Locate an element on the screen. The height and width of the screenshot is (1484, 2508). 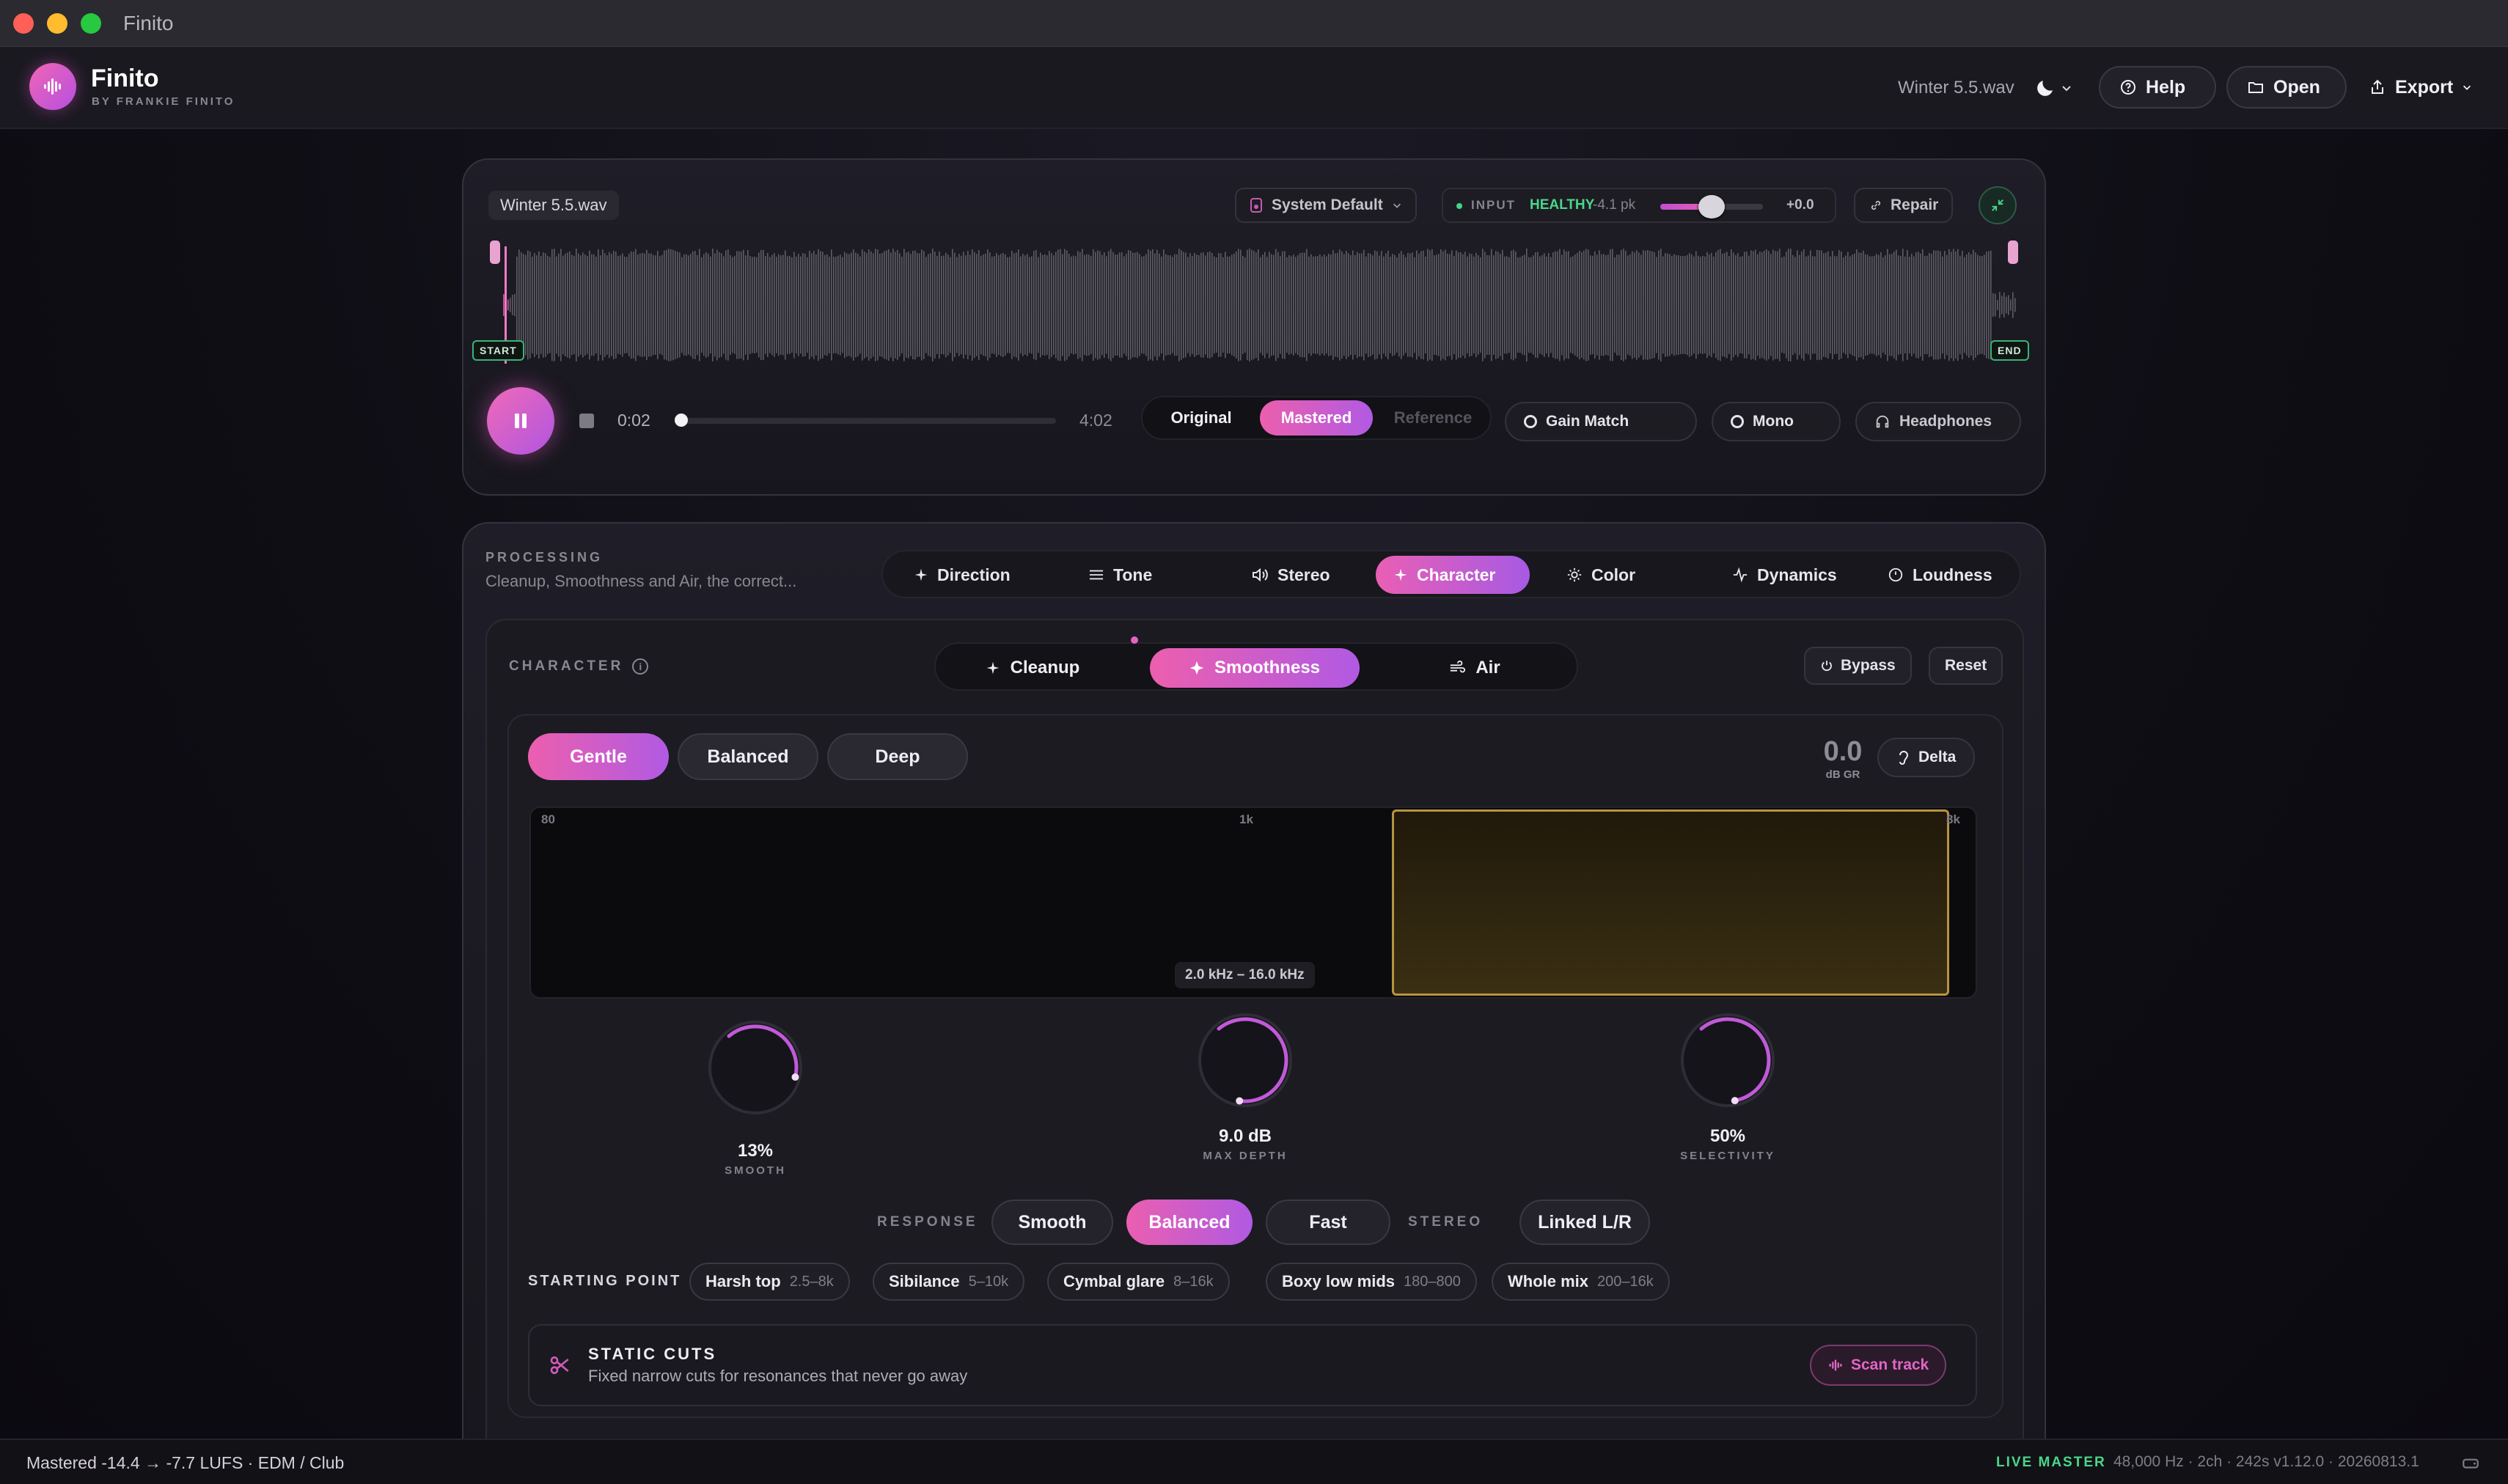
compare-original: Original is located at coordinates (1201, 418).